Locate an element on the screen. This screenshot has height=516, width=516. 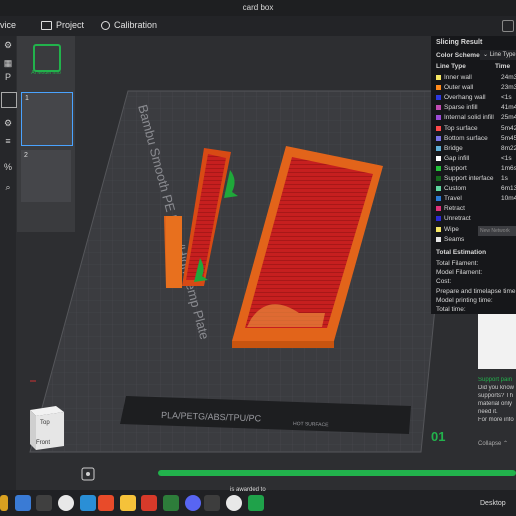
total-estimation-item: Model Filament: is located at coordinates (459, 273).